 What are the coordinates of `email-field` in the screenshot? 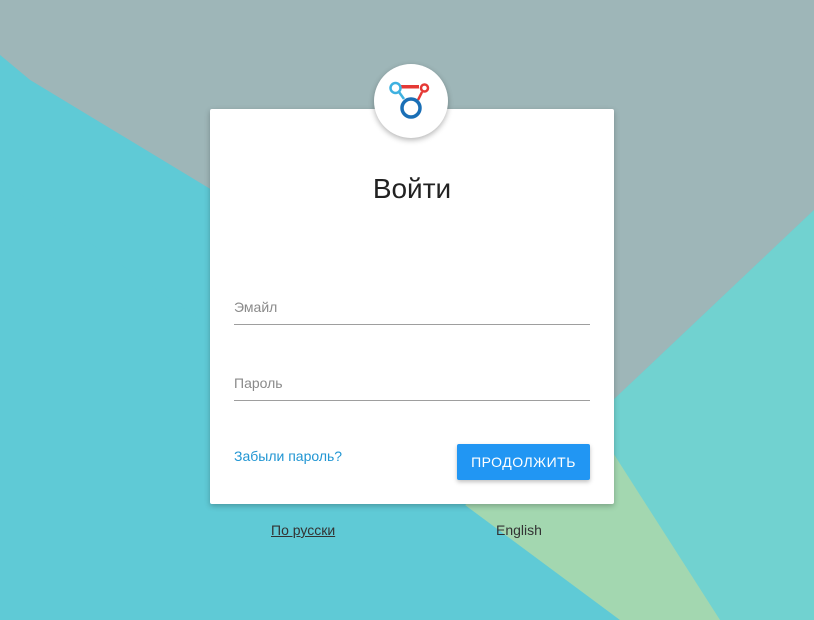 It's located at (412, 307).